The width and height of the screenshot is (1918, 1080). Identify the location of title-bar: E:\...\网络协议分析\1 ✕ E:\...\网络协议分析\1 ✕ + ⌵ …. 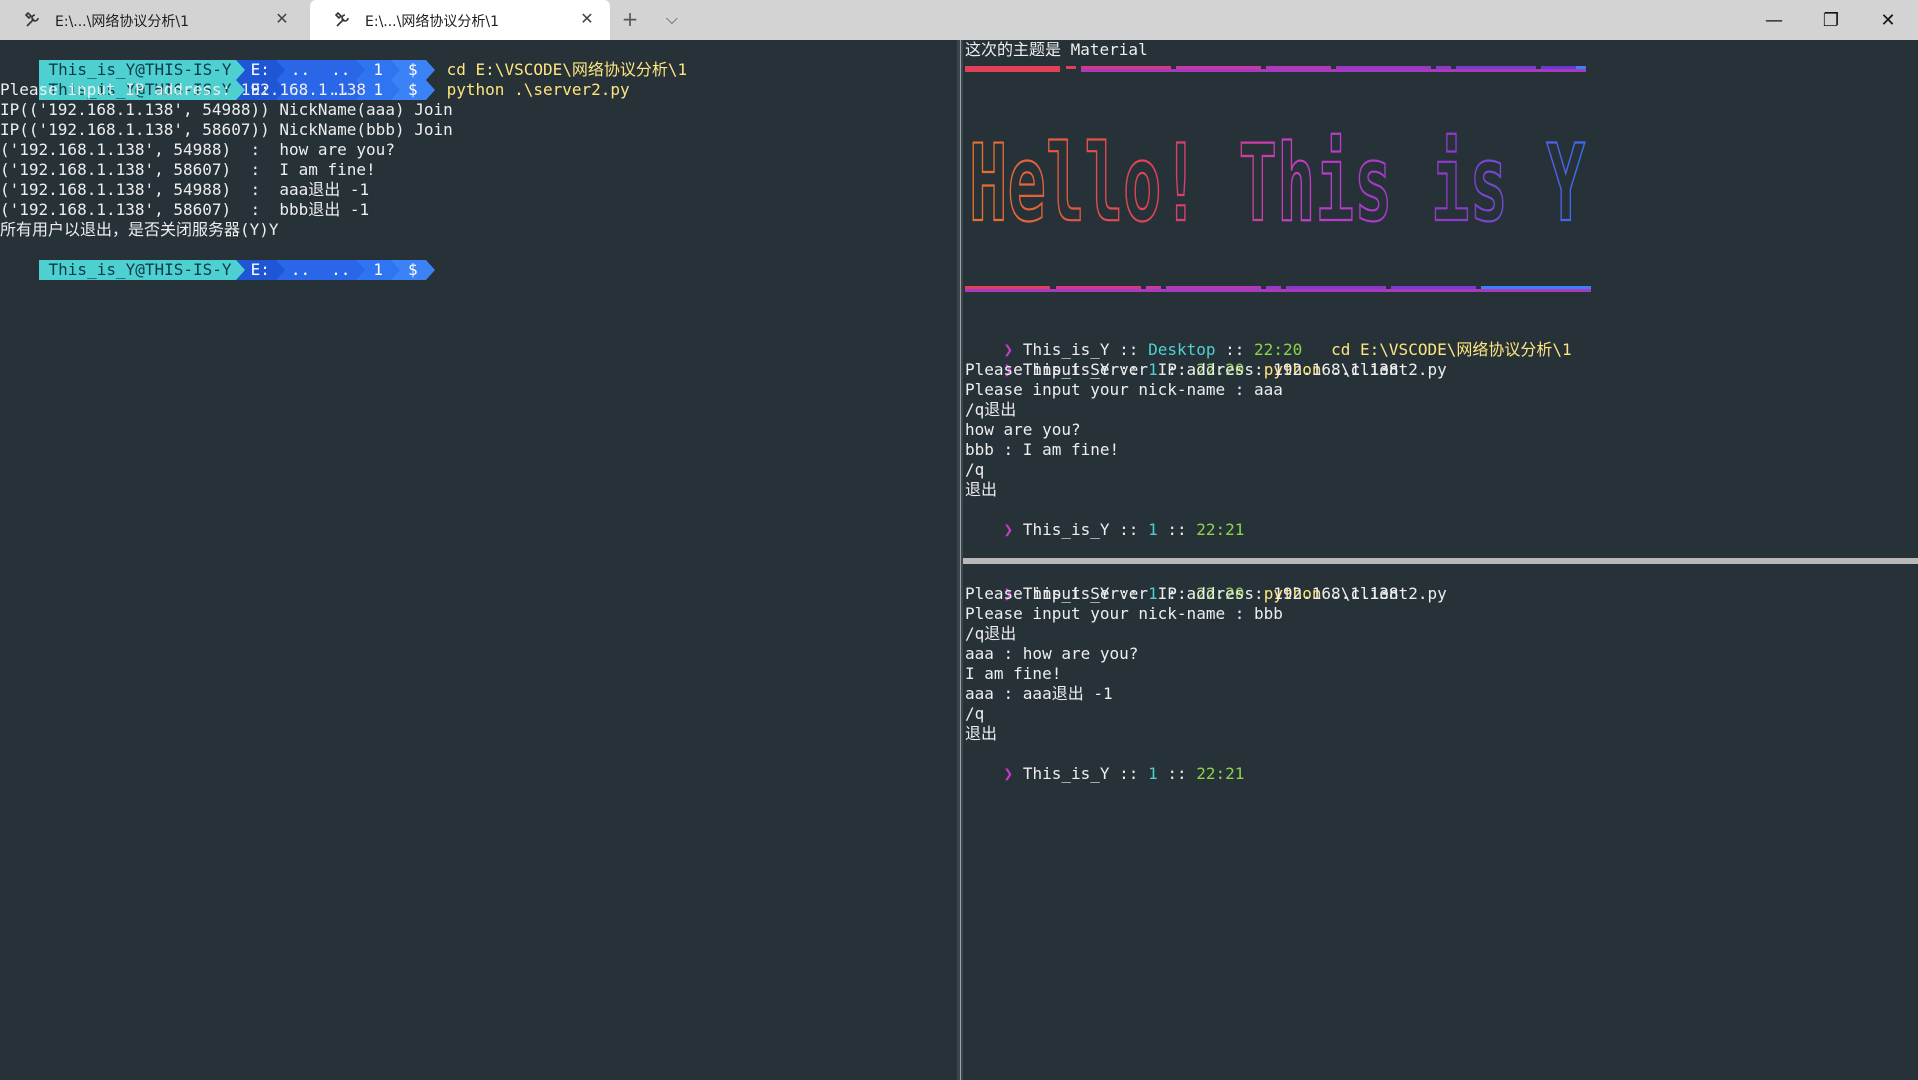
(959, 20).